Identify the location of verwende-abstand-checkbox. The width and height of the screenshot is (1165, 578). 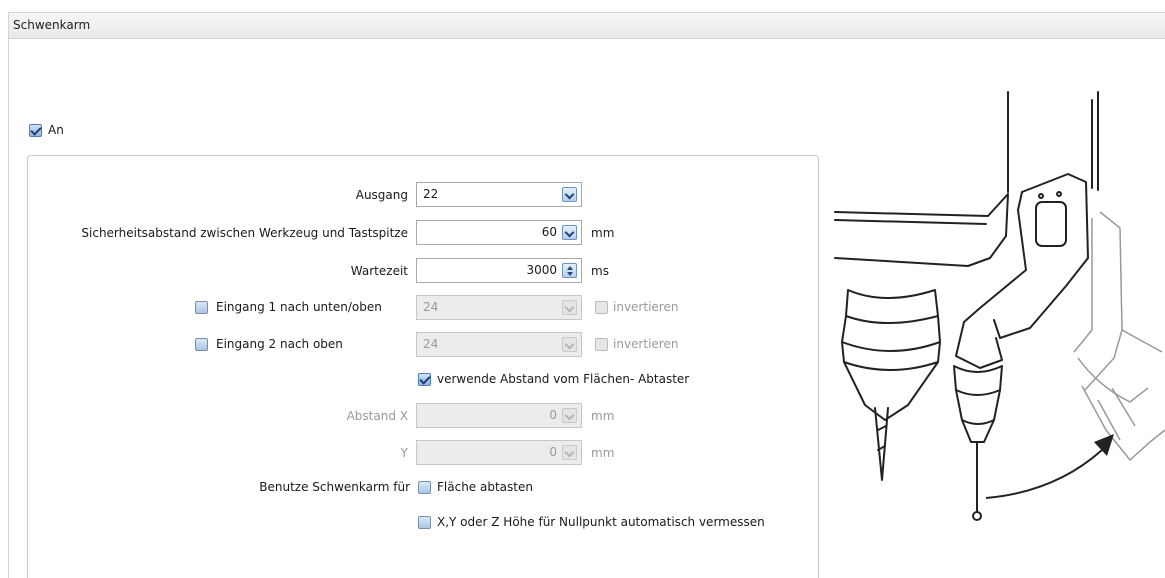
(424, 379).